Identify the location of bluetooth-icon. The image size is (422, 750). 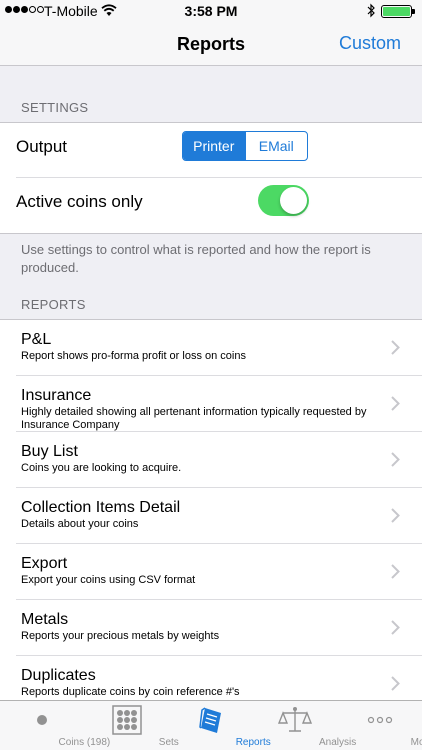
(371, 12).